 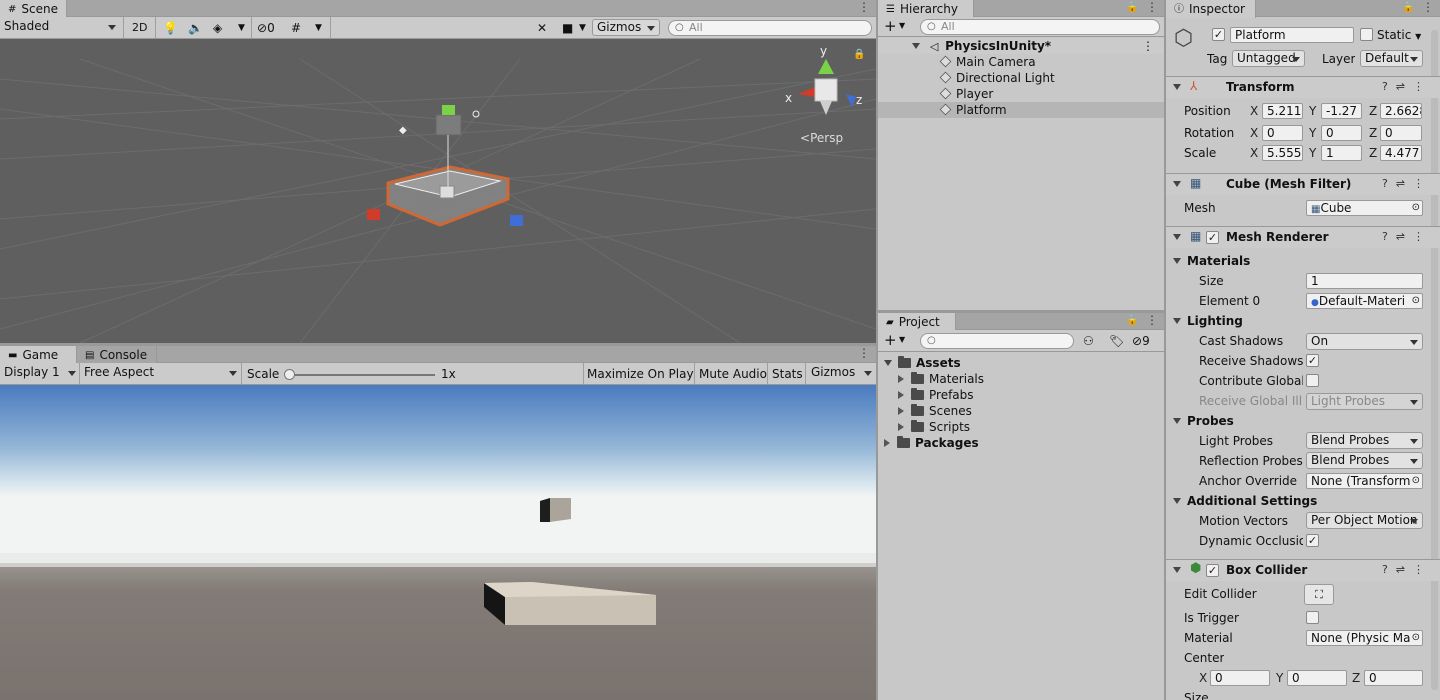 What do you see at coordinates (1132, 8) in the screenshot?
I see `hierarchy-lock-icon: 🔒` at bounding box center [1132, 8].